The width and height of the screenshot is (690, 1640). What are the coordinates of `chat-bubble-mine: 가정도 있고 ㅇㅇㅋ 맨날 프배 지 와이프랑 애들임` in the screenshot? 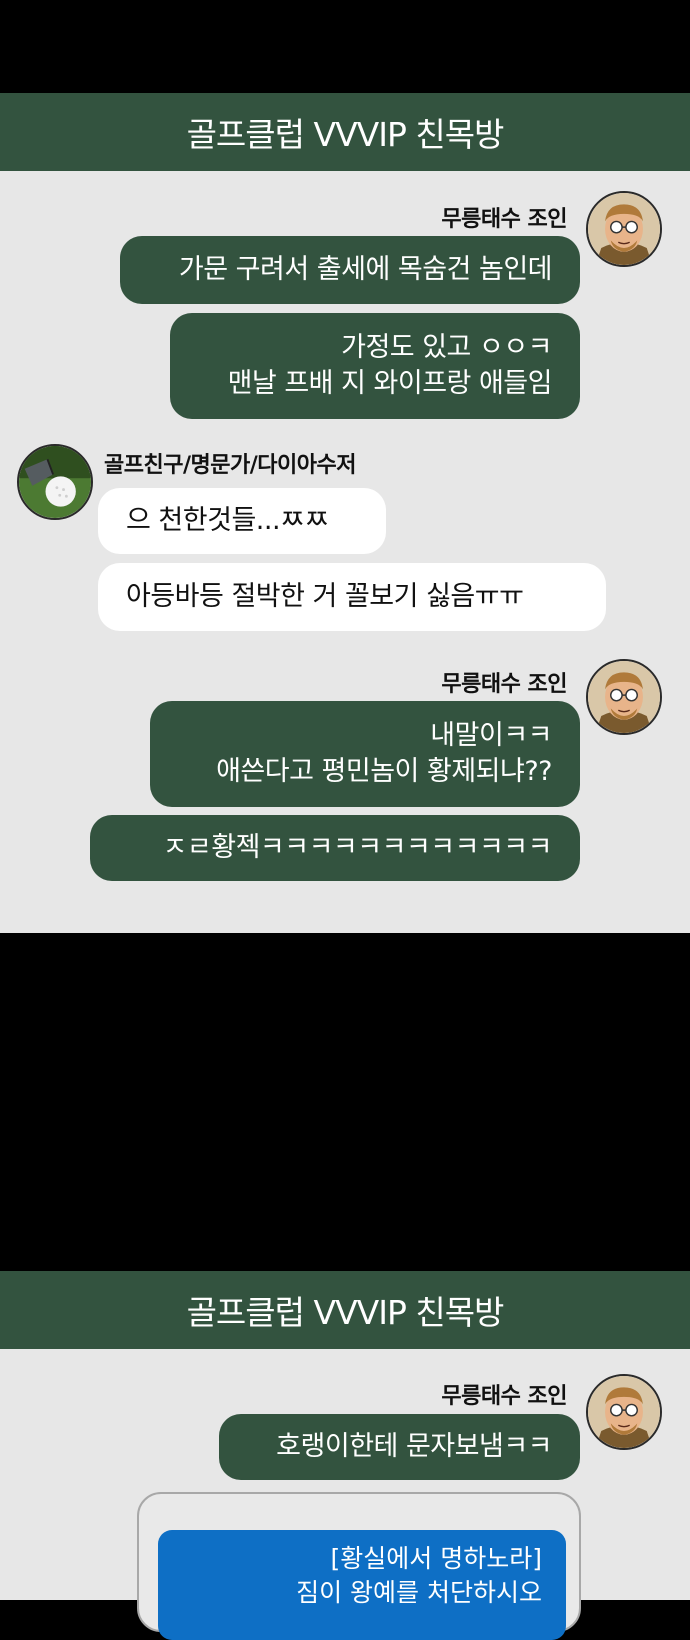 It's located at (375, 366).